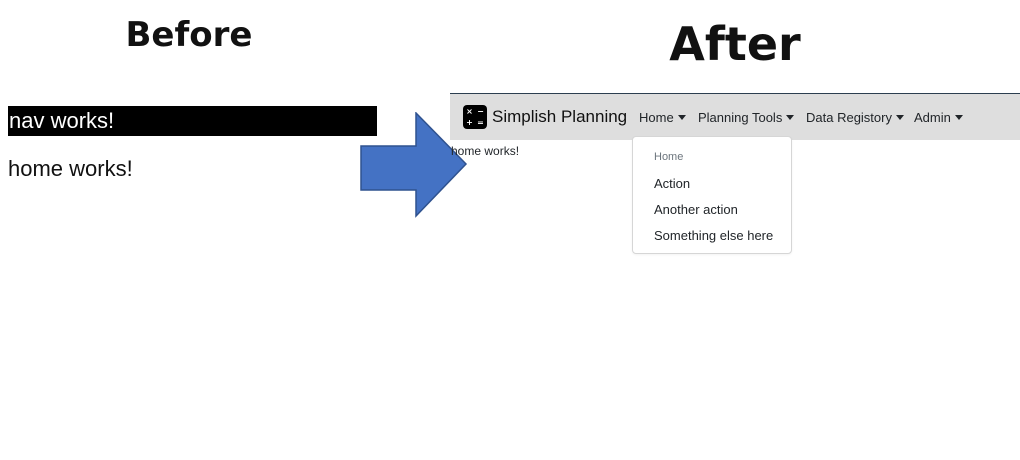 The image size is (1020, 460). What do you see at coordinates (849, 117) in the screenshot?
I see `nav-data-registory-label: Data Registory` at bounding box center [849, 117].